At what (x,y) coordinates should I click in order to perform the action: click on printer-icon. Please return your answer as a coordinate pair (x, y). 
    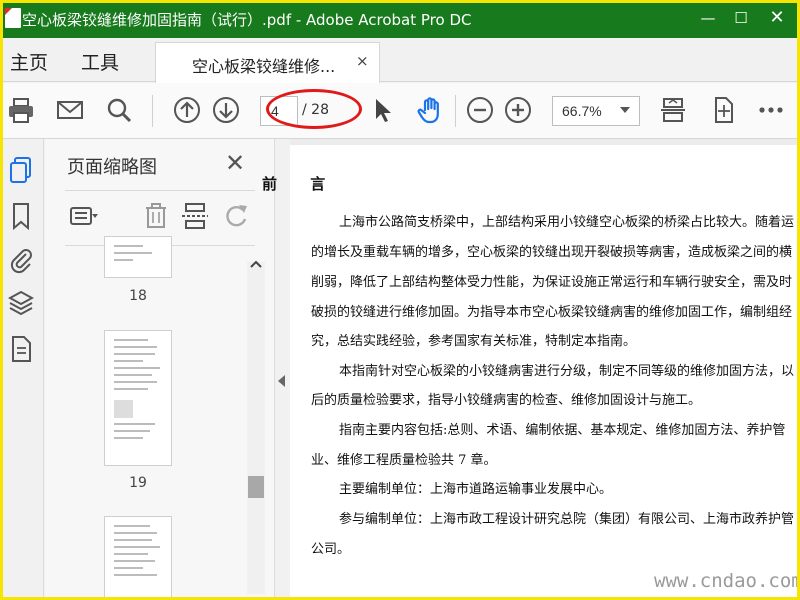
    Looking at the image, I should click on (21, 110).